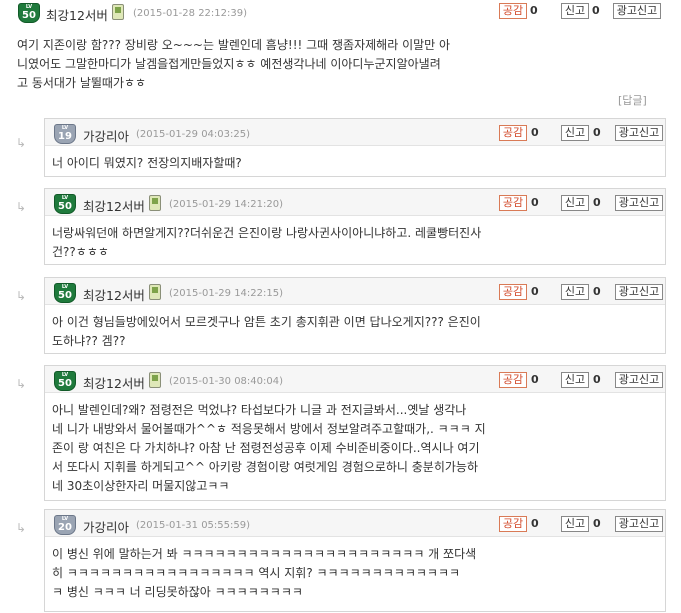 This screenshot has height=613, width=681. What do you see at coordinates (193, 134) in the screenshot?
I see `comment-date: (2015-01-29 04:03:25)` at bounding box center [193, 134].